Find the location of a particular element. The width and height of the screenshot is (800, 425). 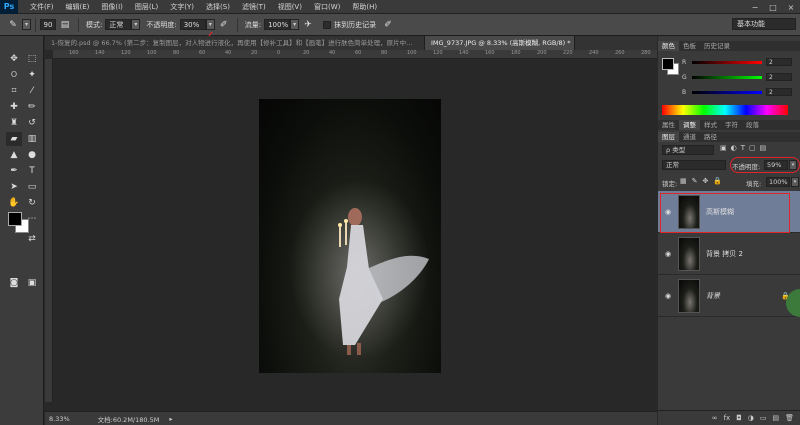

flow-input: 100% is located at coordinates (277, 24).